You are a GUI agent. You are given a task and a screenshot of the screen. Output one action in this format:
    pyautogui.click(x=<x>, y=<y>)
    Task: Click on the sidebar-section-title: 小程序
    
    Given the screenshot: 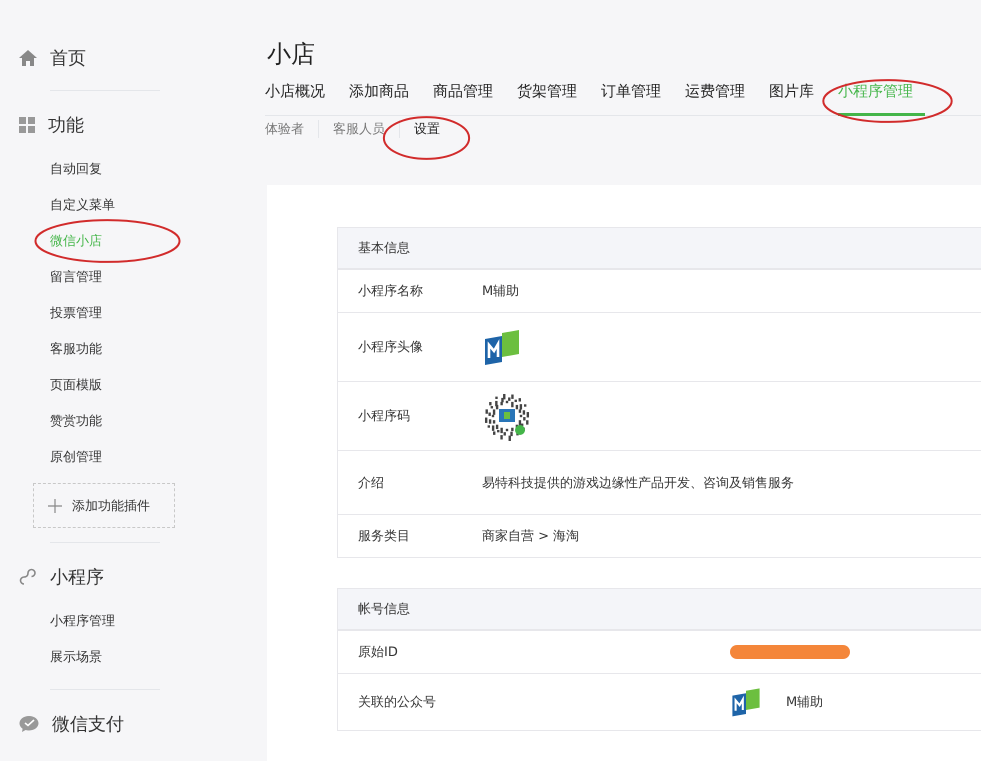 What is the action you would take?
    pyautogui.click(x=77, y=577)
    